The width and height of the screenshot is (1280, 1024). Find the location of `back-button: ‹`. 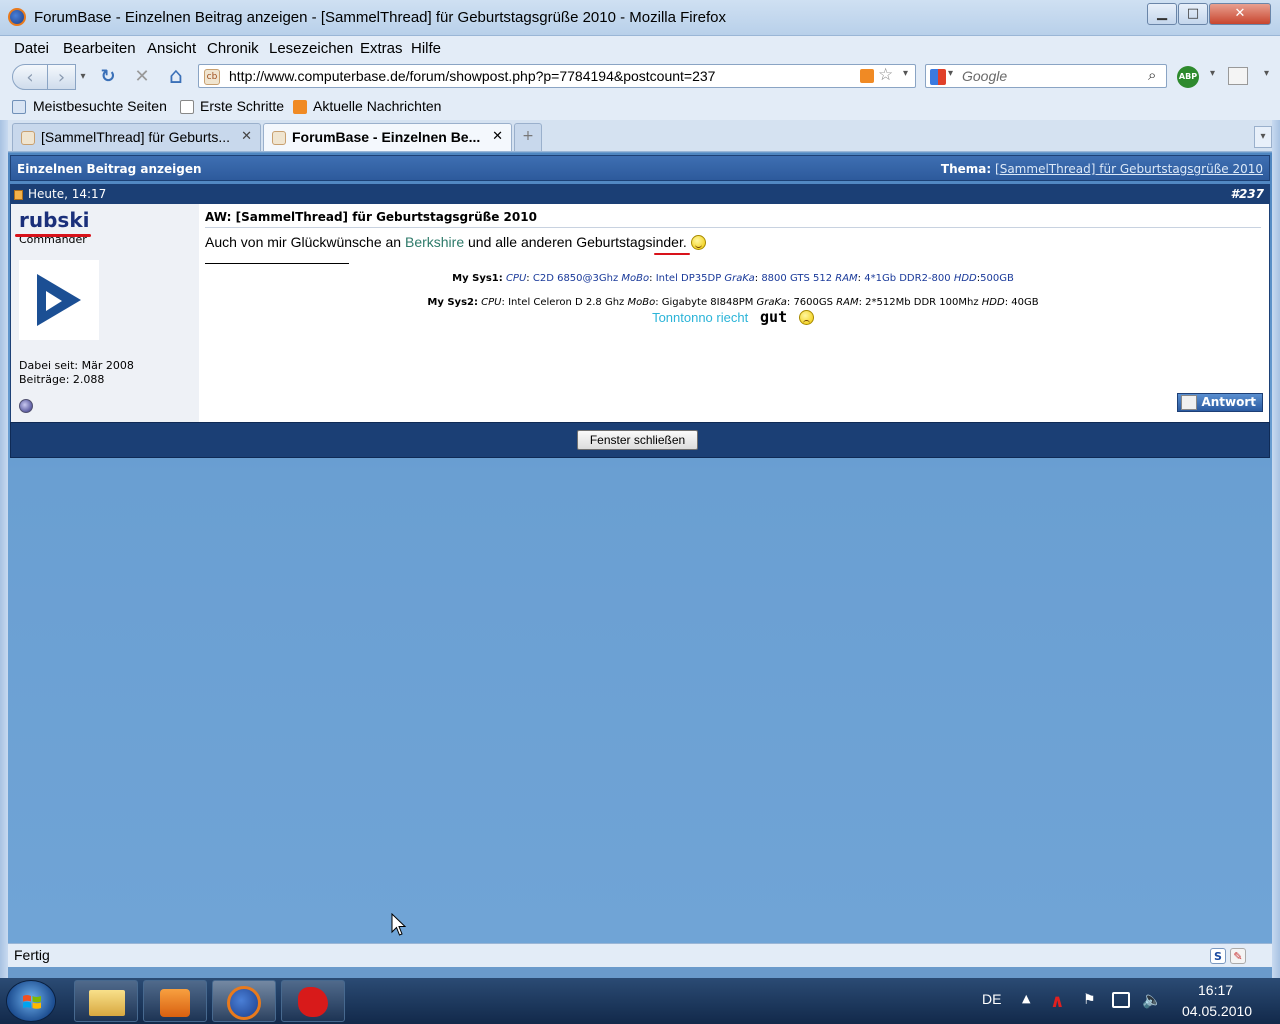

back-button: ‹ is located at coordinates (30, 77).